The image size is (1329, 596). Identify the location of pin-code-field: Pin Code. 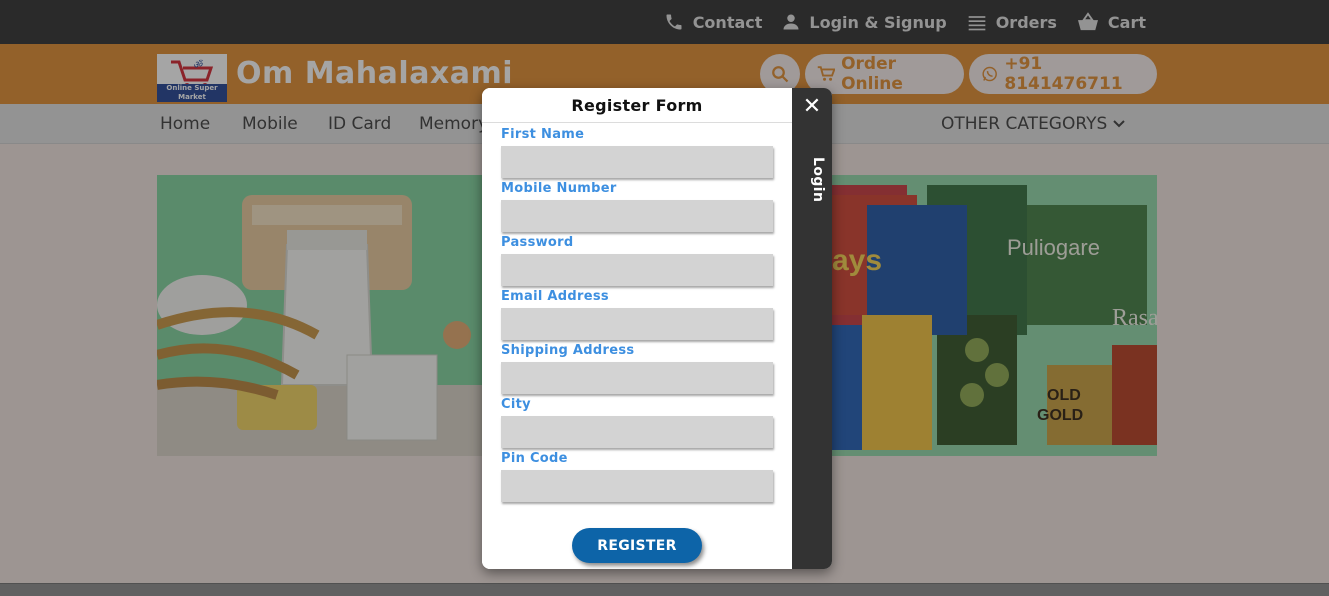
(637, 476).